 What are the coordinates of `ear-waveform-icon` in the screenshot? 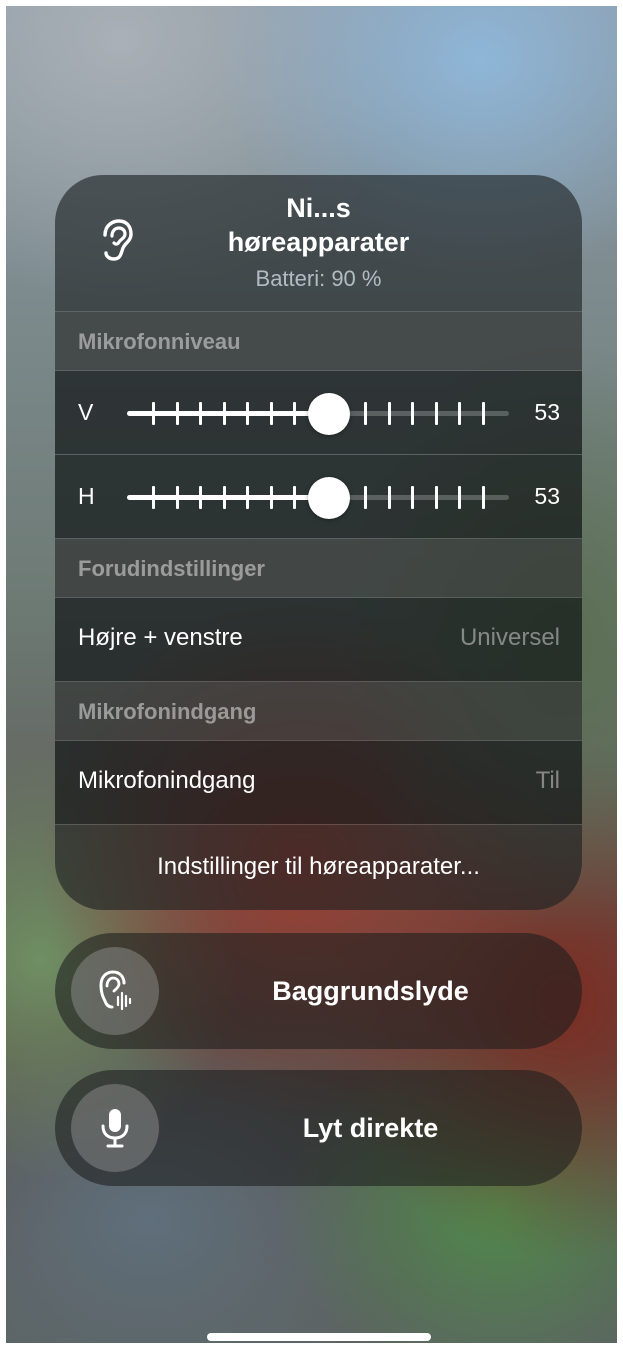 It's located at (115, 990).